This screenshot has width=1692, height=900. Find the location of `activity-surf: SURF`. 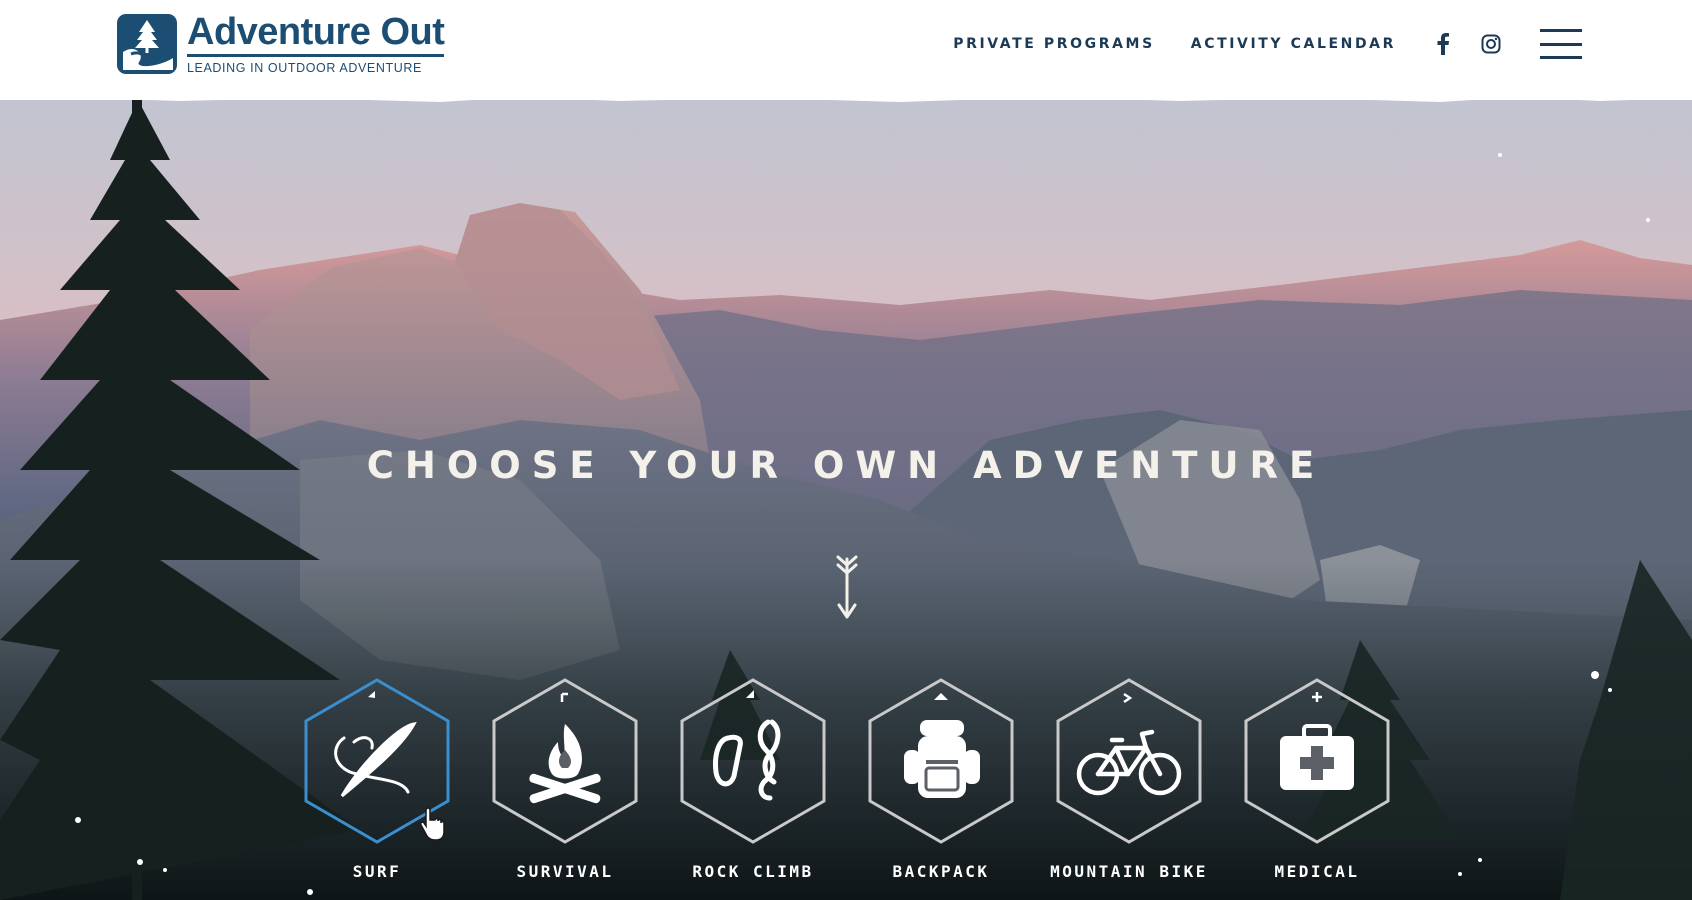

activity-surf: SURF is located at coordinates (377, 786).